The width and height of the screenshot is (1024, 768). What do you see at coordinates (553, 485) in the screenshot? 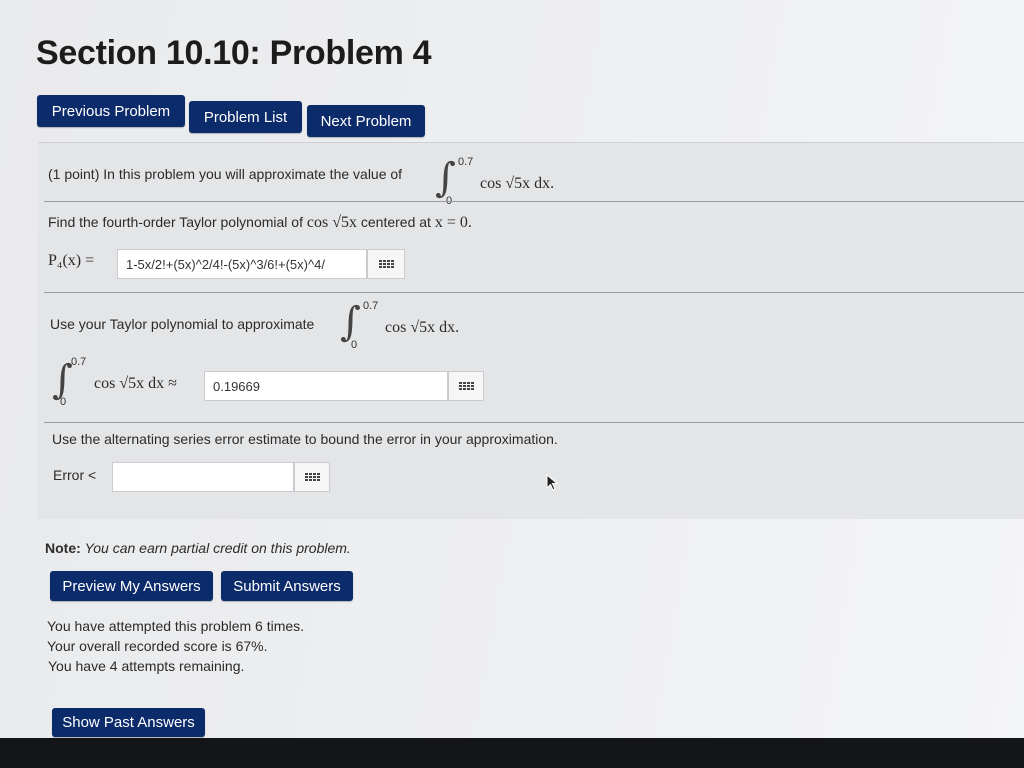
I see `mouse-pointer-icon` at bounding box center [553, 485].